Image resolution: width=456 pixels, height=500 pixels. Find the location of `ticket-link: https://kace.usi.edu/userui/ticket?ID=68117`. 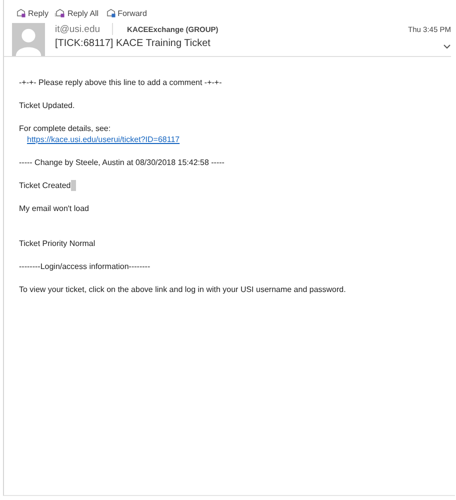

ticket-link: https://kace.usi.edu/userui/ticket?ID=68117 is located at coordinates (103, 139).